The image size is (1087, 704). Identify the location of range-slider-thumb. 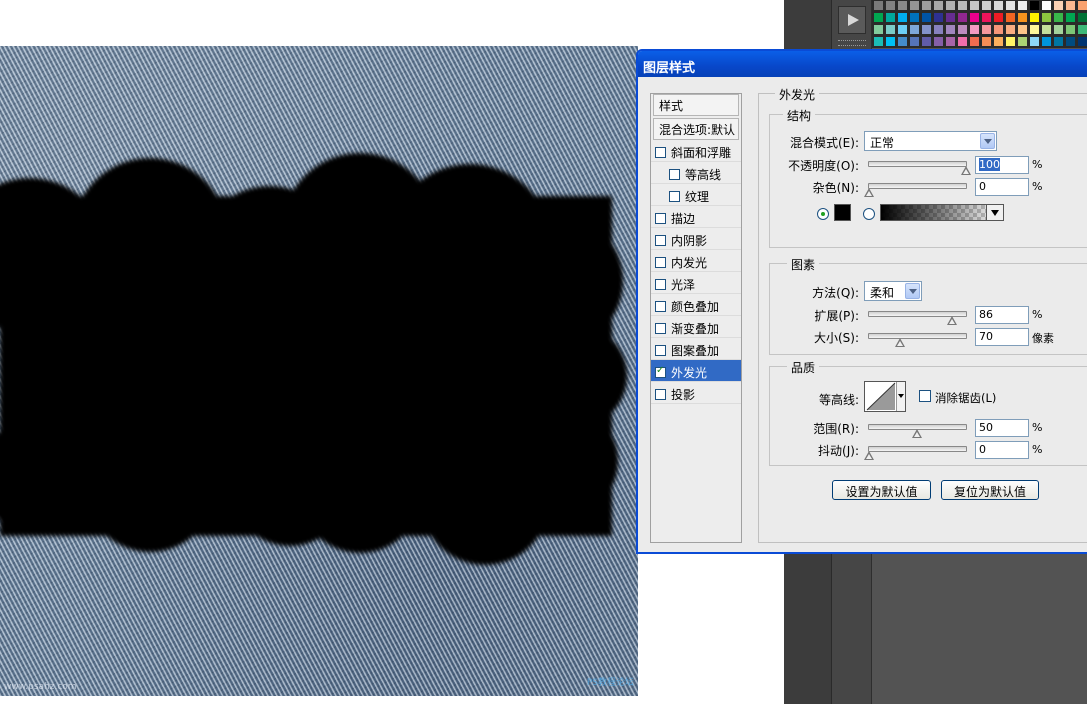
(917, 434).